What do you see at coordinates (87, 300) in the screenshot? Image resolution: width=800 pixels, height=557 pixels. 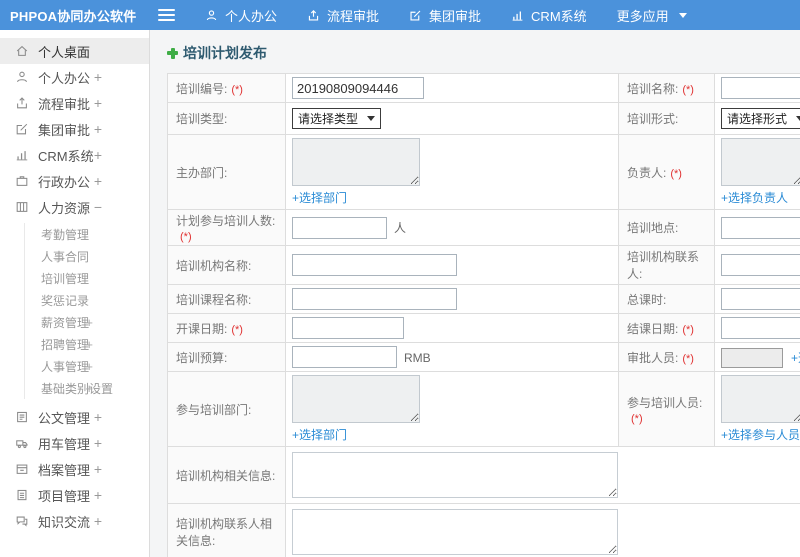 I see `sidebar-subitem-reward-record: 奖惩记录` at bounding box center [87, 300].